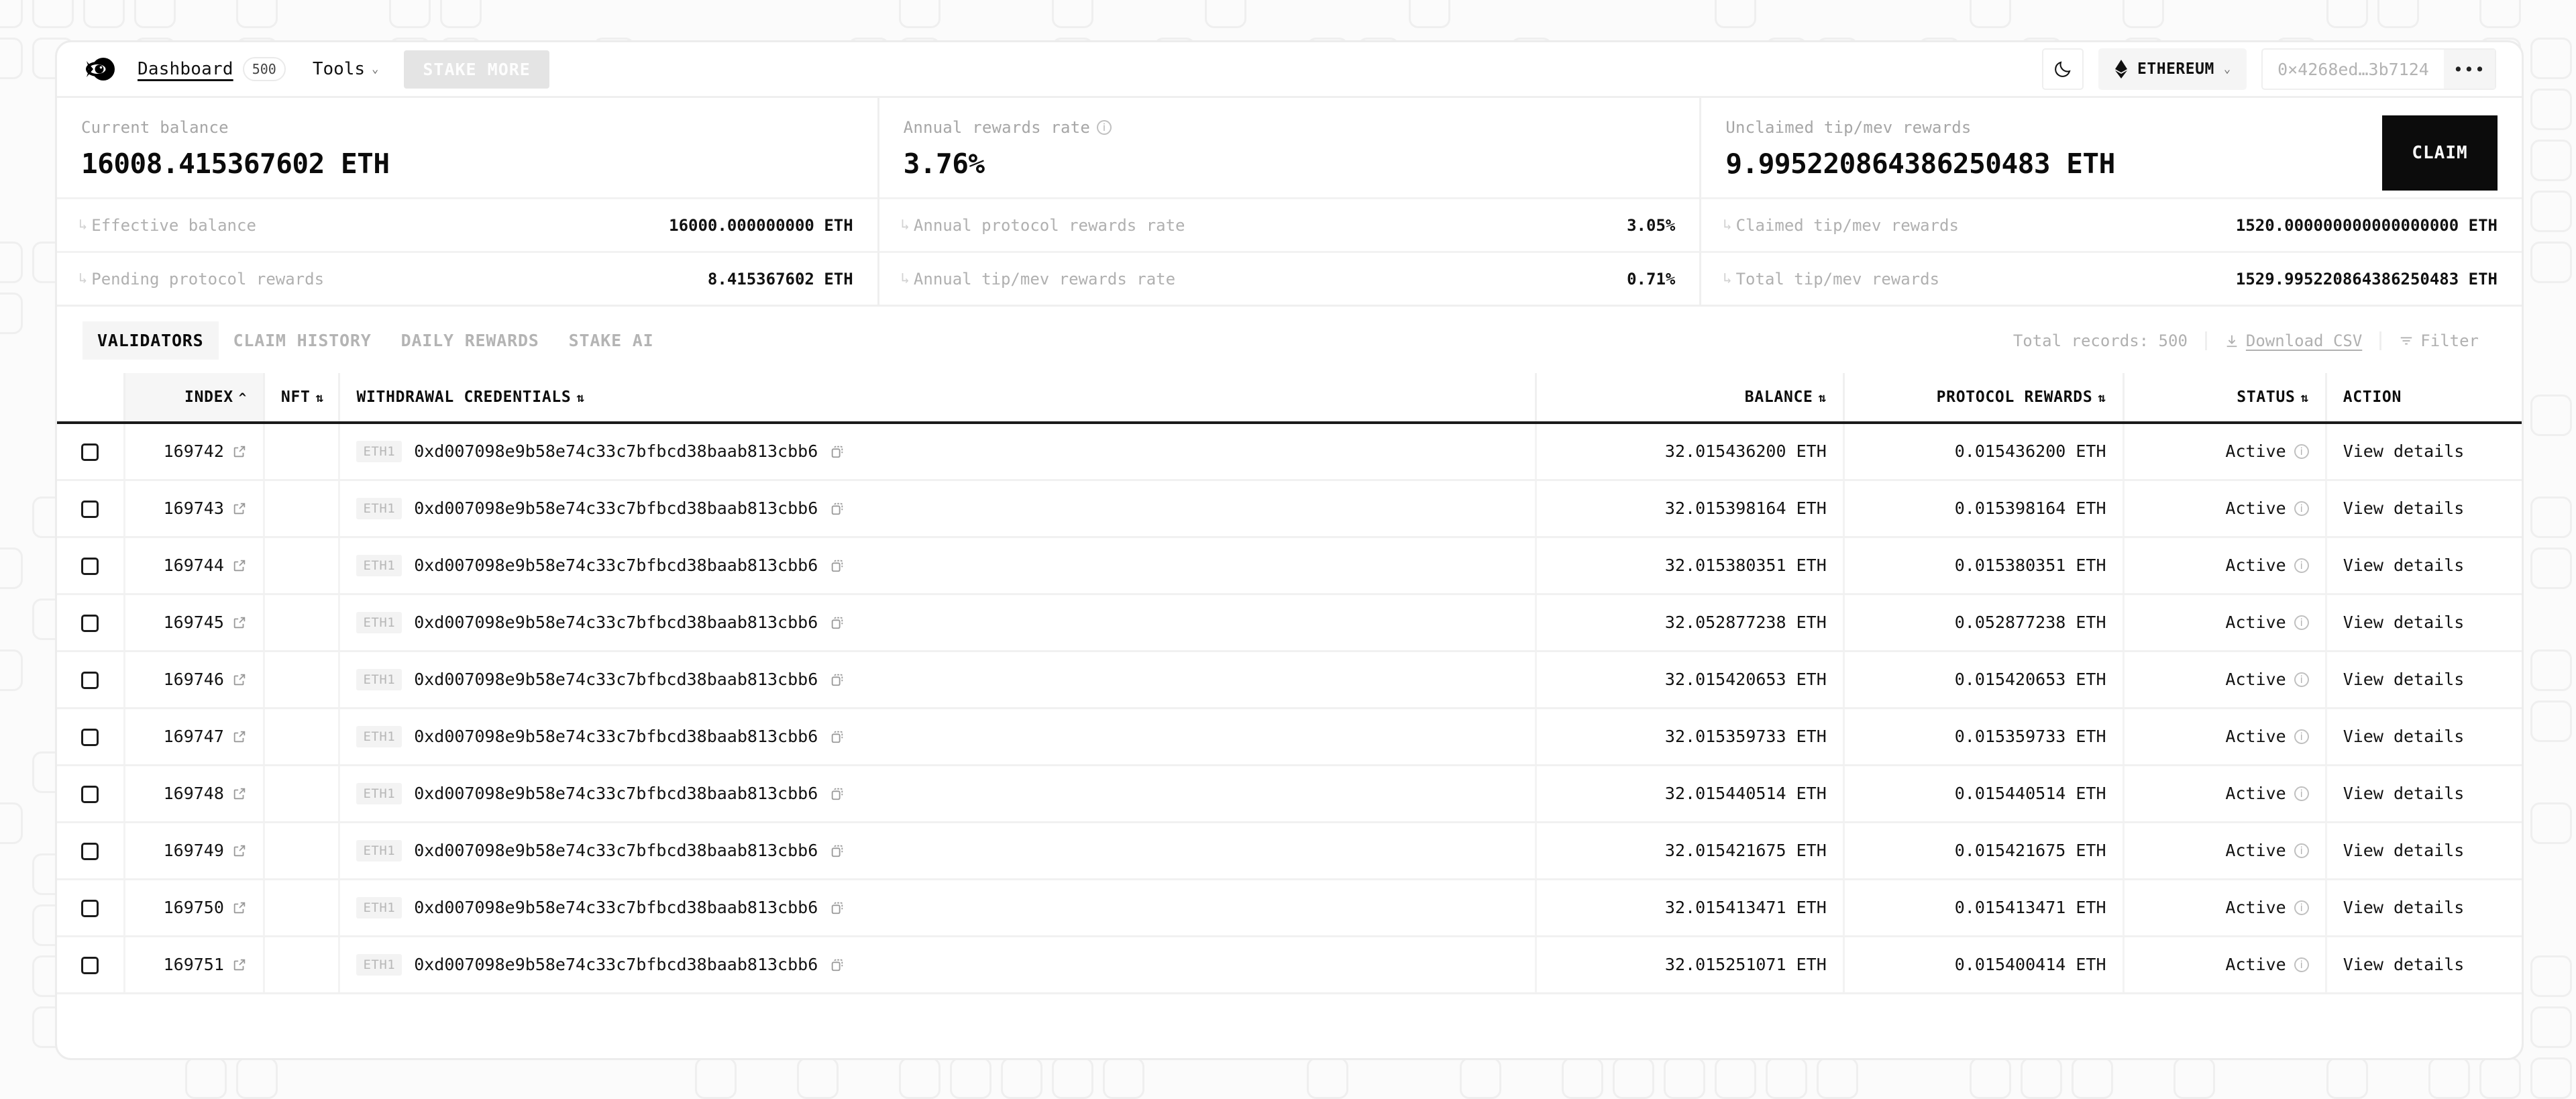  What do you see at coordinates (1983, 793) in the screenshot?
I see `cell-protocol-rewards: 0.015440514 ETH` at bounding box center [1983, 793].